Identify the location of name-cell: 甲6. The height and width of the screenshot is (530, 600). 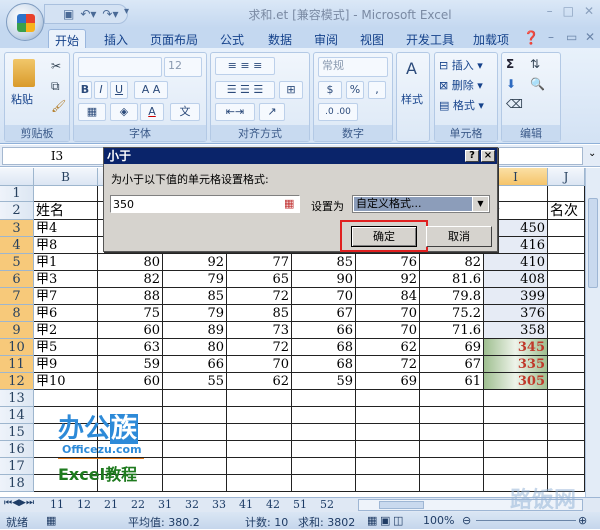
(66, 313).